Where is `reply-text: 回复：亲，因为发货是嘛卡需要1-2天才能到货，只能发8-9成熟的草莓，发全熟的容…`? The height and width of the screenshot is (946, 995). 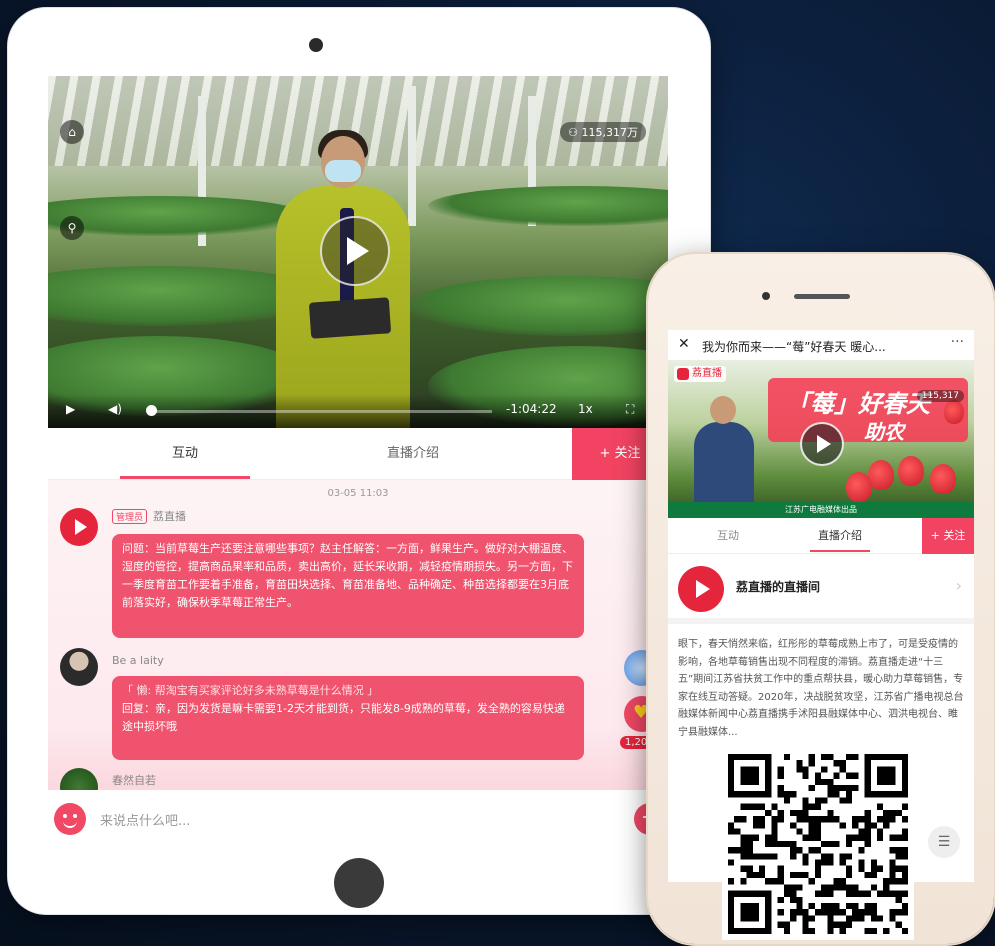
reply-text: 回复：亲，因为发货是嘛卡需要1-2天才能到货，只能发8-9成熟的草莓，发全熟的容… is located at coordinates (343, 717).